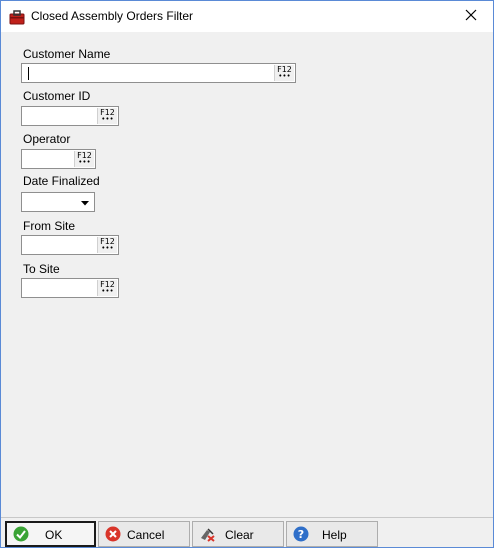 The height and width of the screenshot is (548, 494). I want to click on dropdown-arrow-button, so click(85, 202).